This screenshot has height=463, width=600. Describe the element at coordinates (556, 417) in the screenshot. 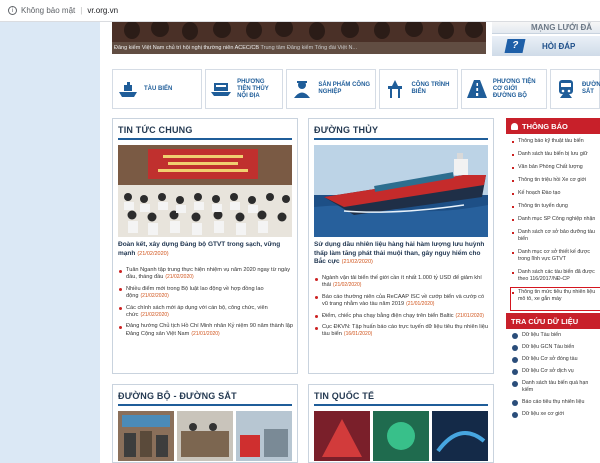

I see `lookup-item: Dữ liệu xe cơ giới` at that location.